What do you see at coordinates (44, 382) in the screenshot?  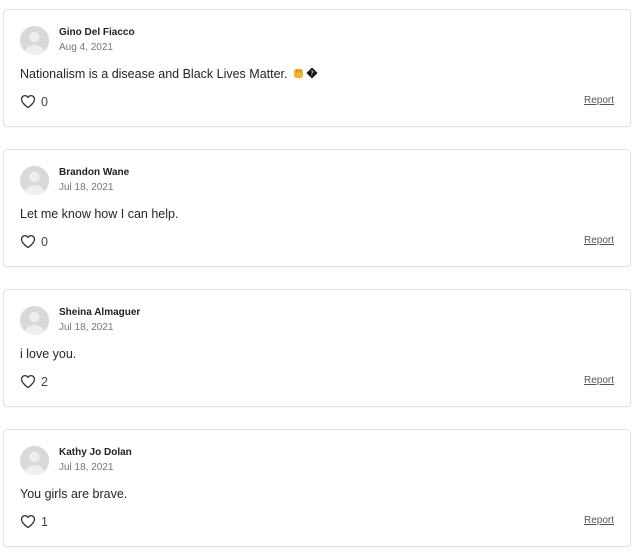 I see `like-count: 2` at bounding box center [44, 382].